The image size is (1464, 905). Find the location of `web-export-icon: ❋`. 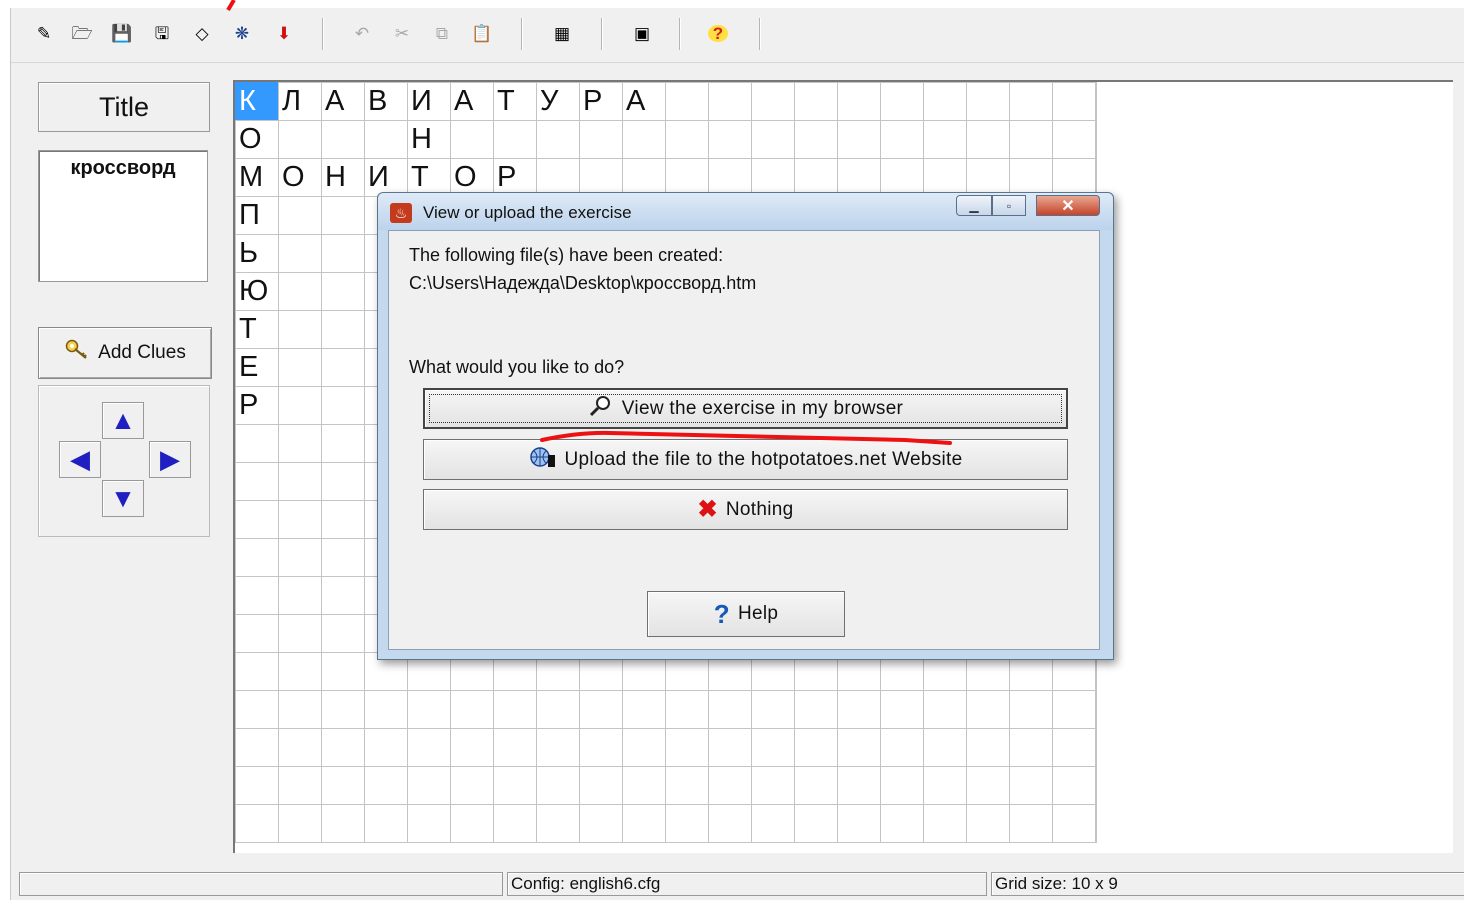

web-export-icon: ❋ is located at coordinates (242, 33).